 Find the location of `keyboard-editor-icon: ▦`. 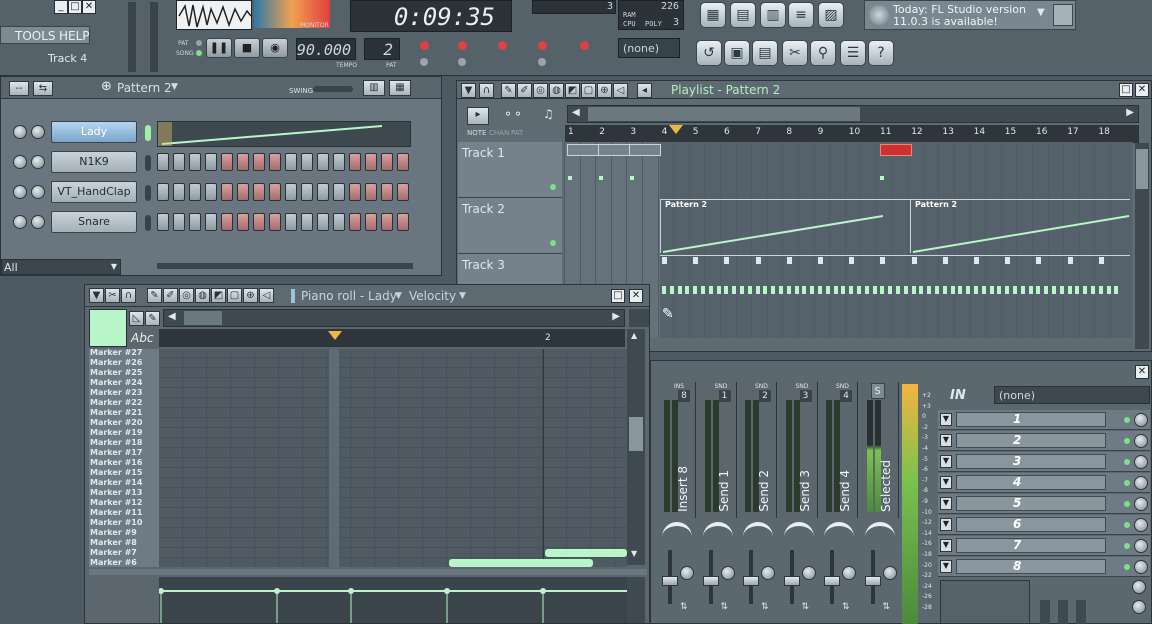

keyboard-editor-icon: ▦ is located at coordinates (400, 88).